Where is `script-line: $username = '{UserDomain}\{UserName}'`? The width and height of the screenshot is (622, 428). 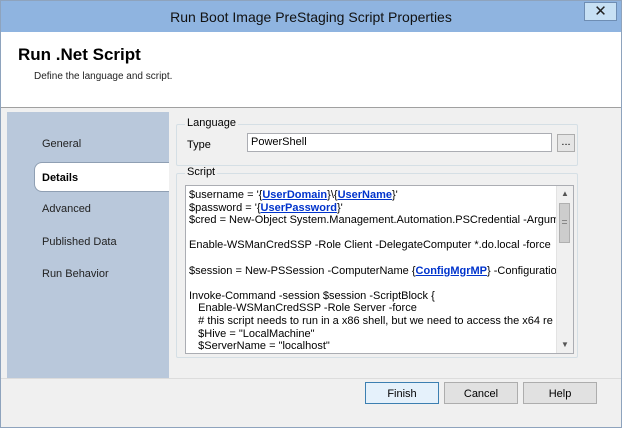
script-line: $username = '{UserDomain}\{UserName}' is located at coordinates (372, 195).